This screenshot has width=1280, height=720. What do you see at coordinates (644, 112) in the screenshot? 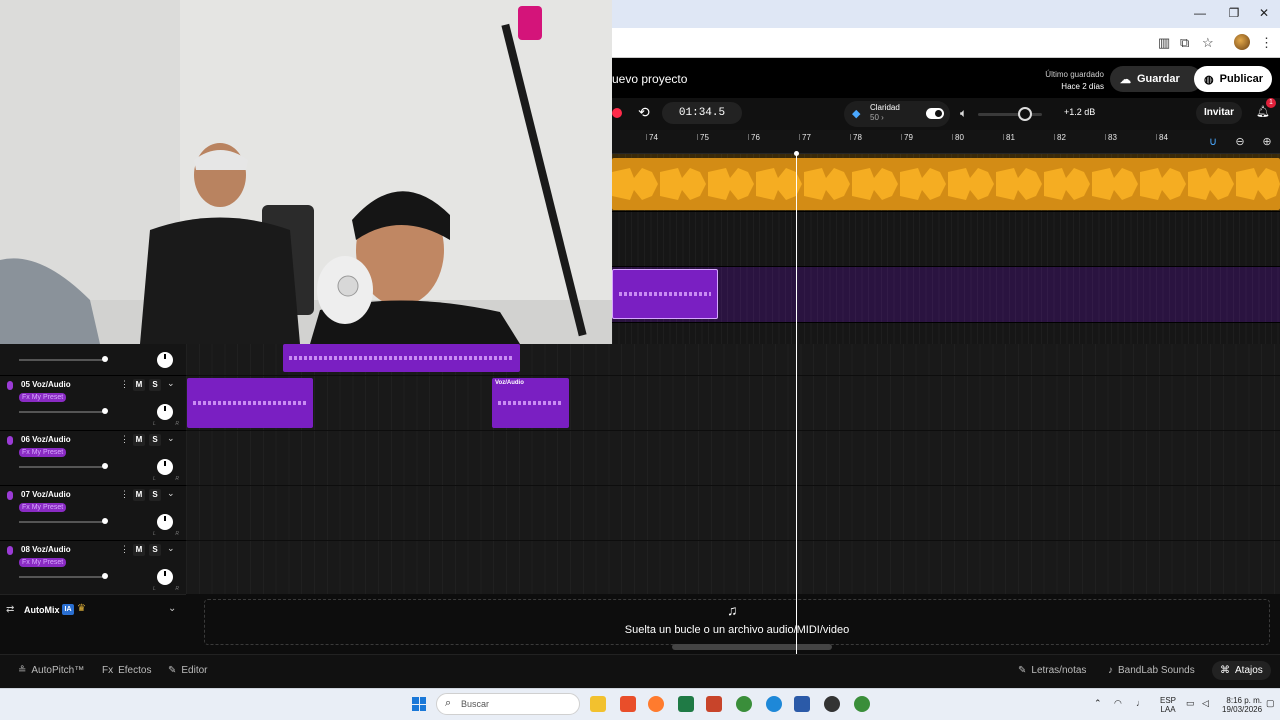
I see `loop-icon: ⟲` at bounding box center [644, 112].